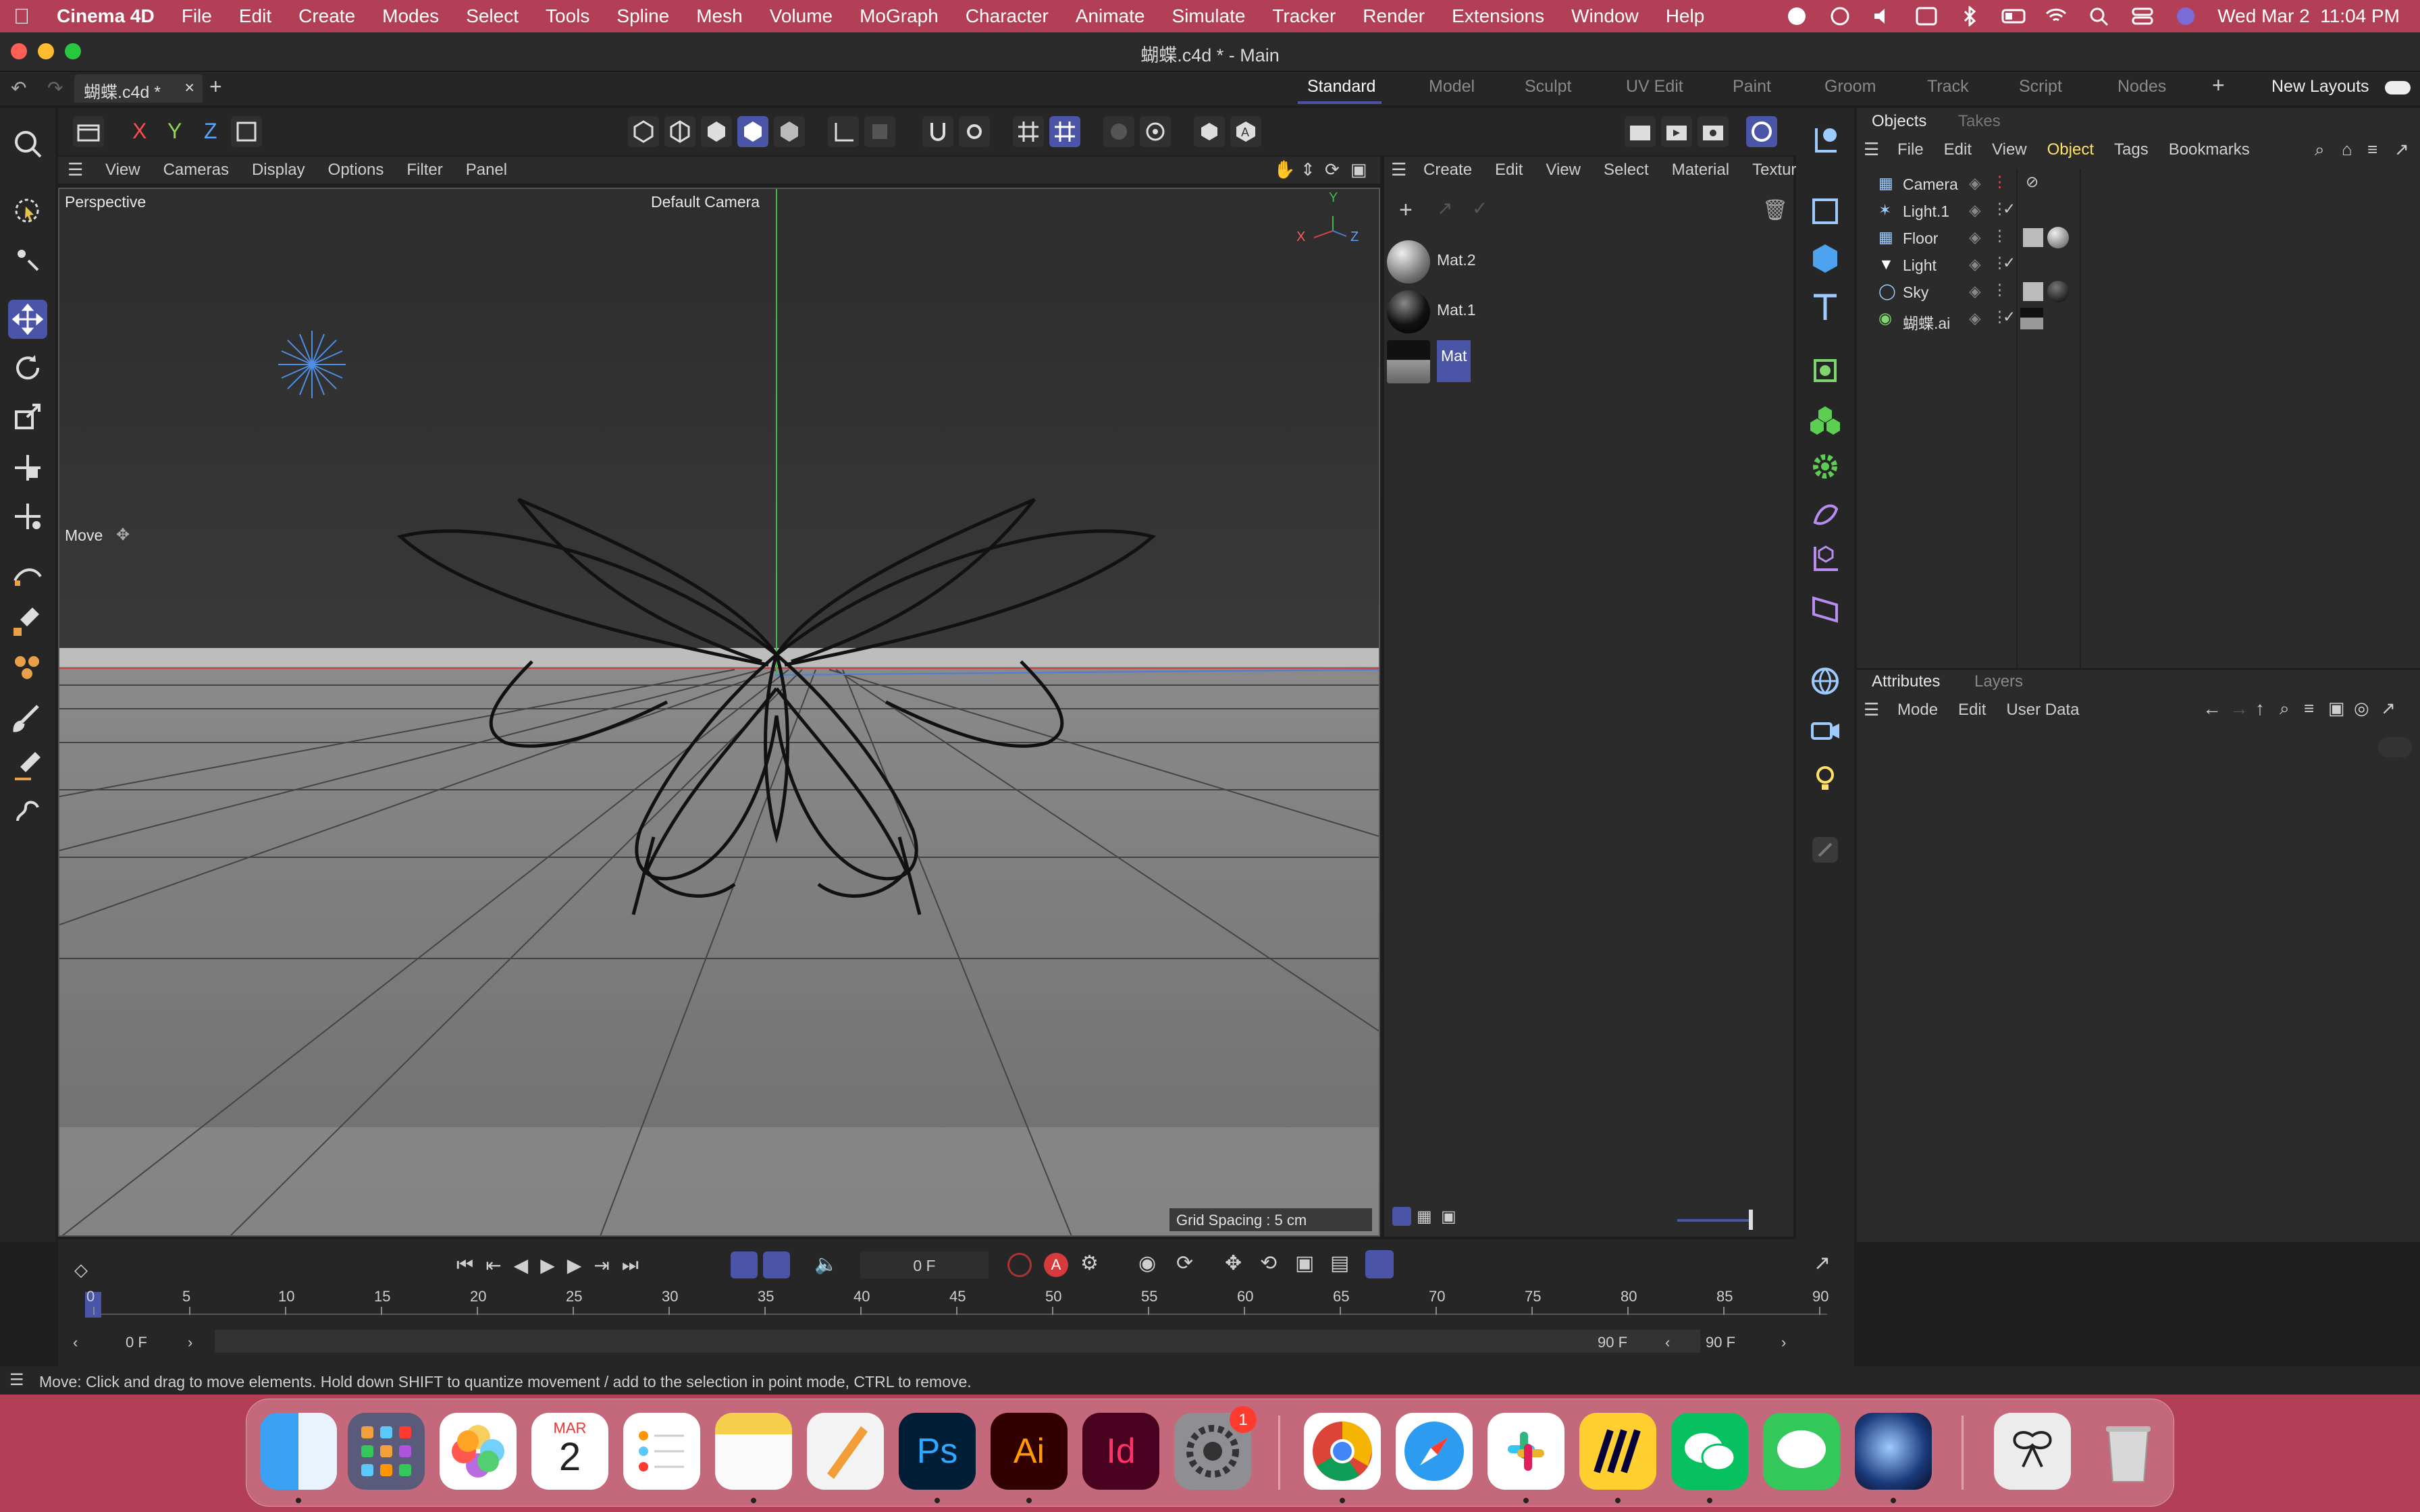 This screenshot has height=1512, width=2420. What do you see at coordinates (138, 89) in the screenshot?
I see `document-tab: 蝴蝶.c4d * ×` at bounding box center [138, 89].